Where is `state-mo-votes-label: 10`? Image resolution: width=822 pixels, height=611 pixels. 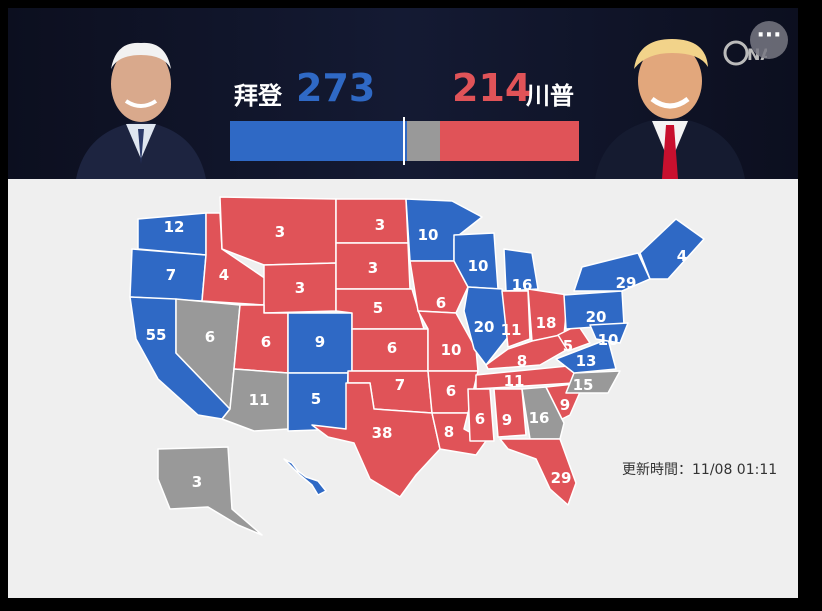
state-mo-votes-label: 10 is located at coordinates (451, 350).